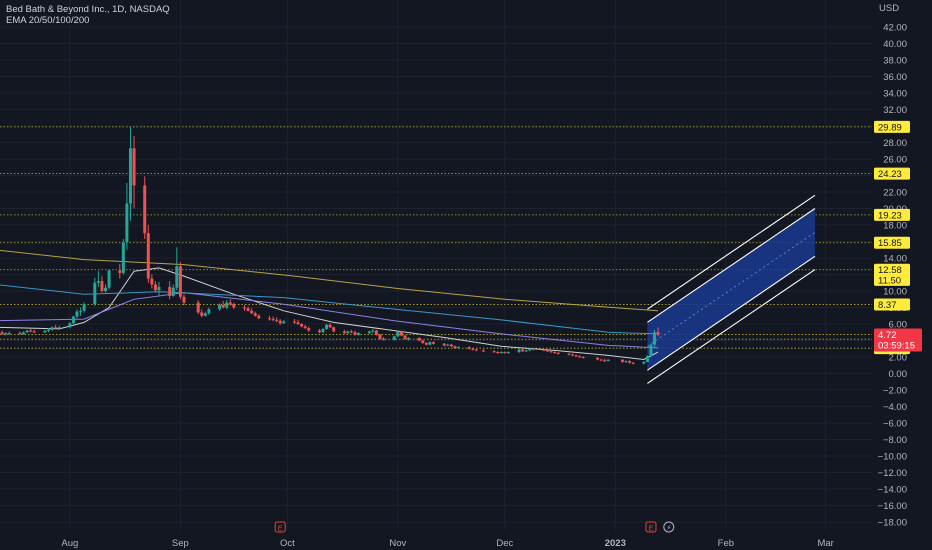 Image resolution: width=932 pixels, height=550 pixels. What do you see at coordinates (88, 20) in the screenshot?
I see `indicator-title: EMA 20/50/100/200` at bounding box center [88, 20].